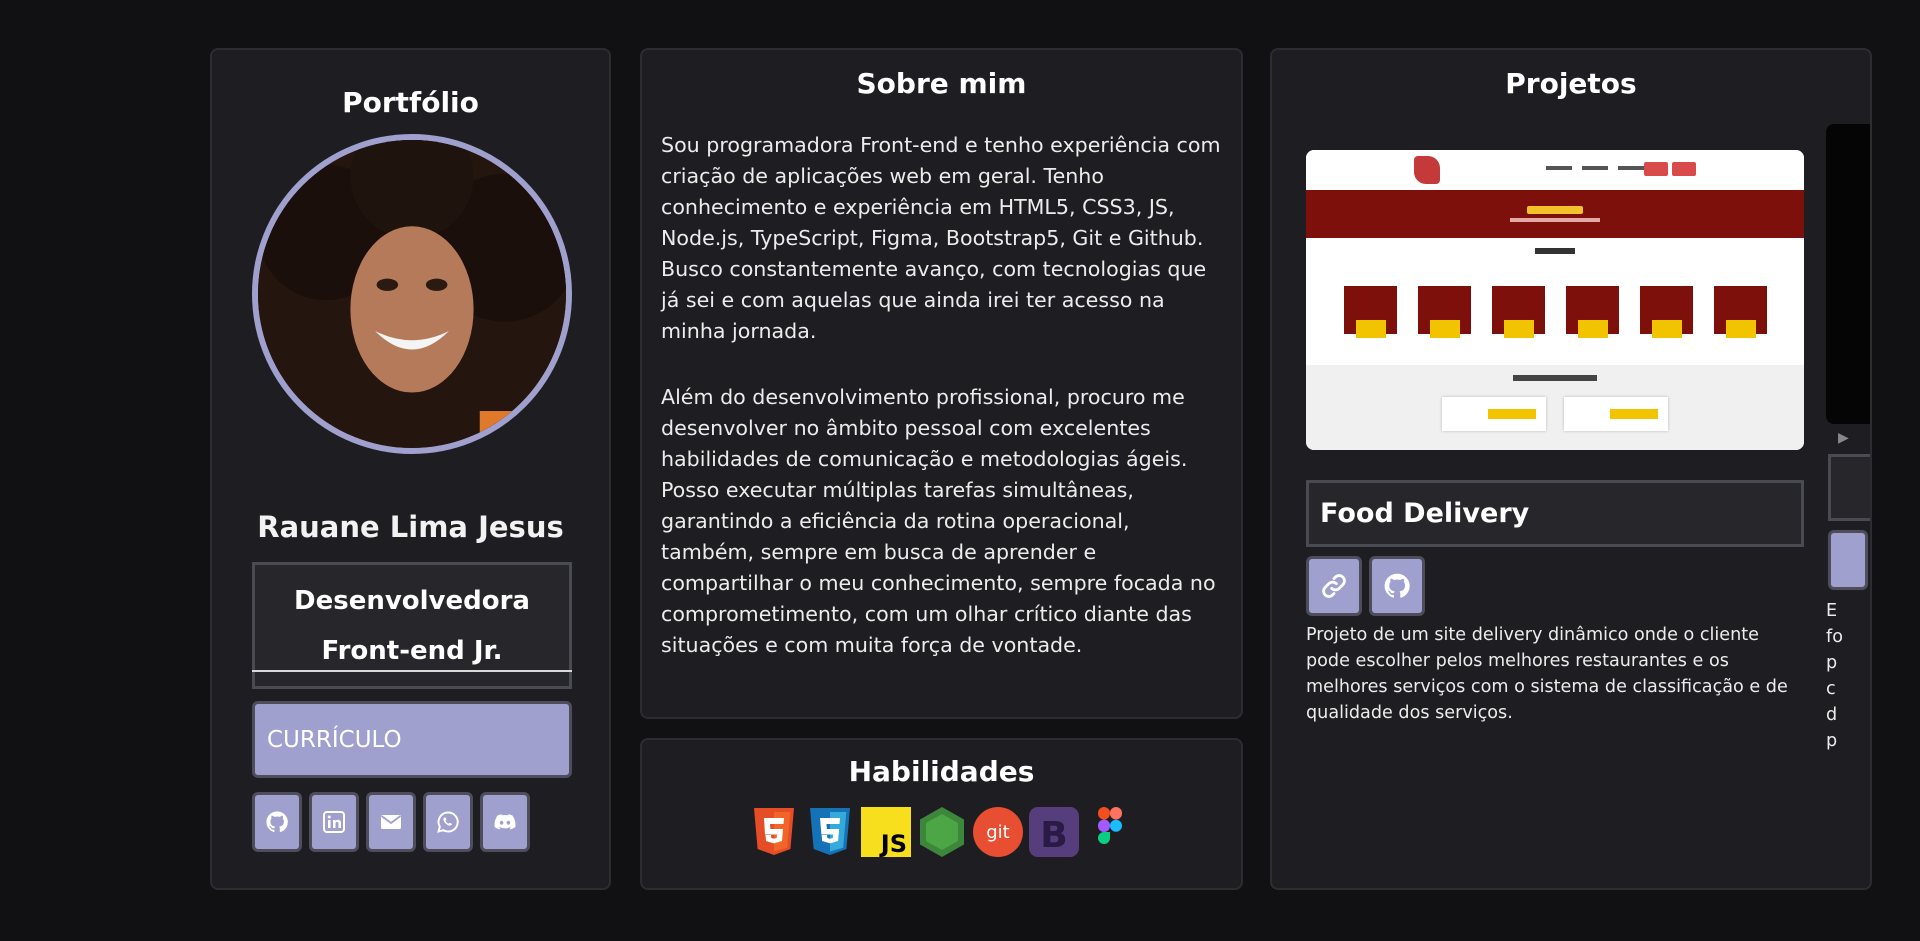 This screenshot has height=941, width=1920. I want to click on about-title: Sobre mim, so click(941, 83).